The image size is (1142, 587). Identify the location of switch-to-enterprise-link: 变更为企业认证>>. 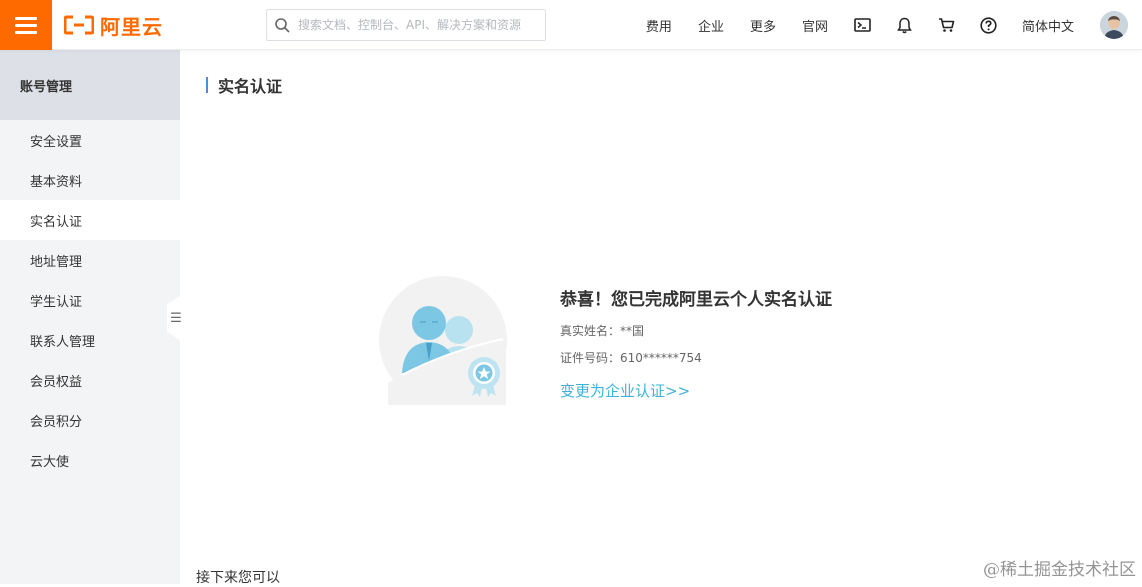
(696, 390).